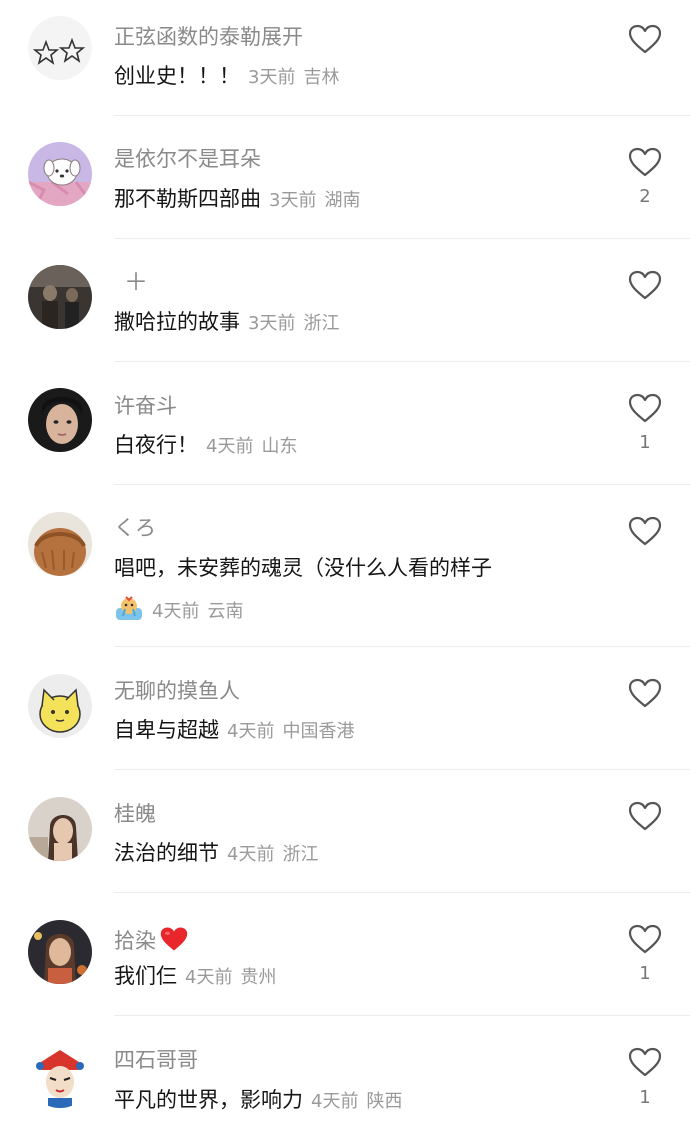  I want to click on comment-location: 贵州, so click(258, 977).